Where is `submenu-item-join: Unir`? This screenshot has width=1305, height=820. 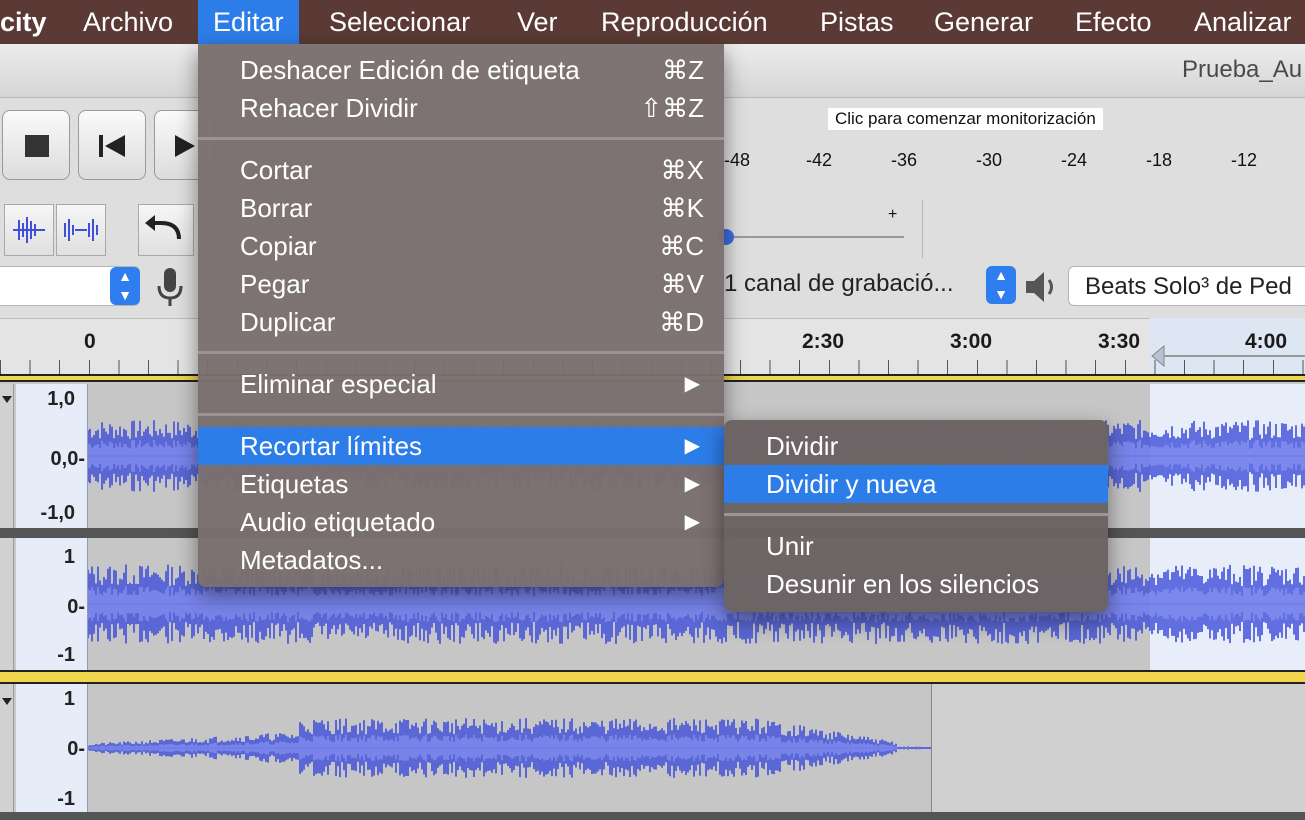
submenu-item-join: Unir is located at coordinates (916, 546).